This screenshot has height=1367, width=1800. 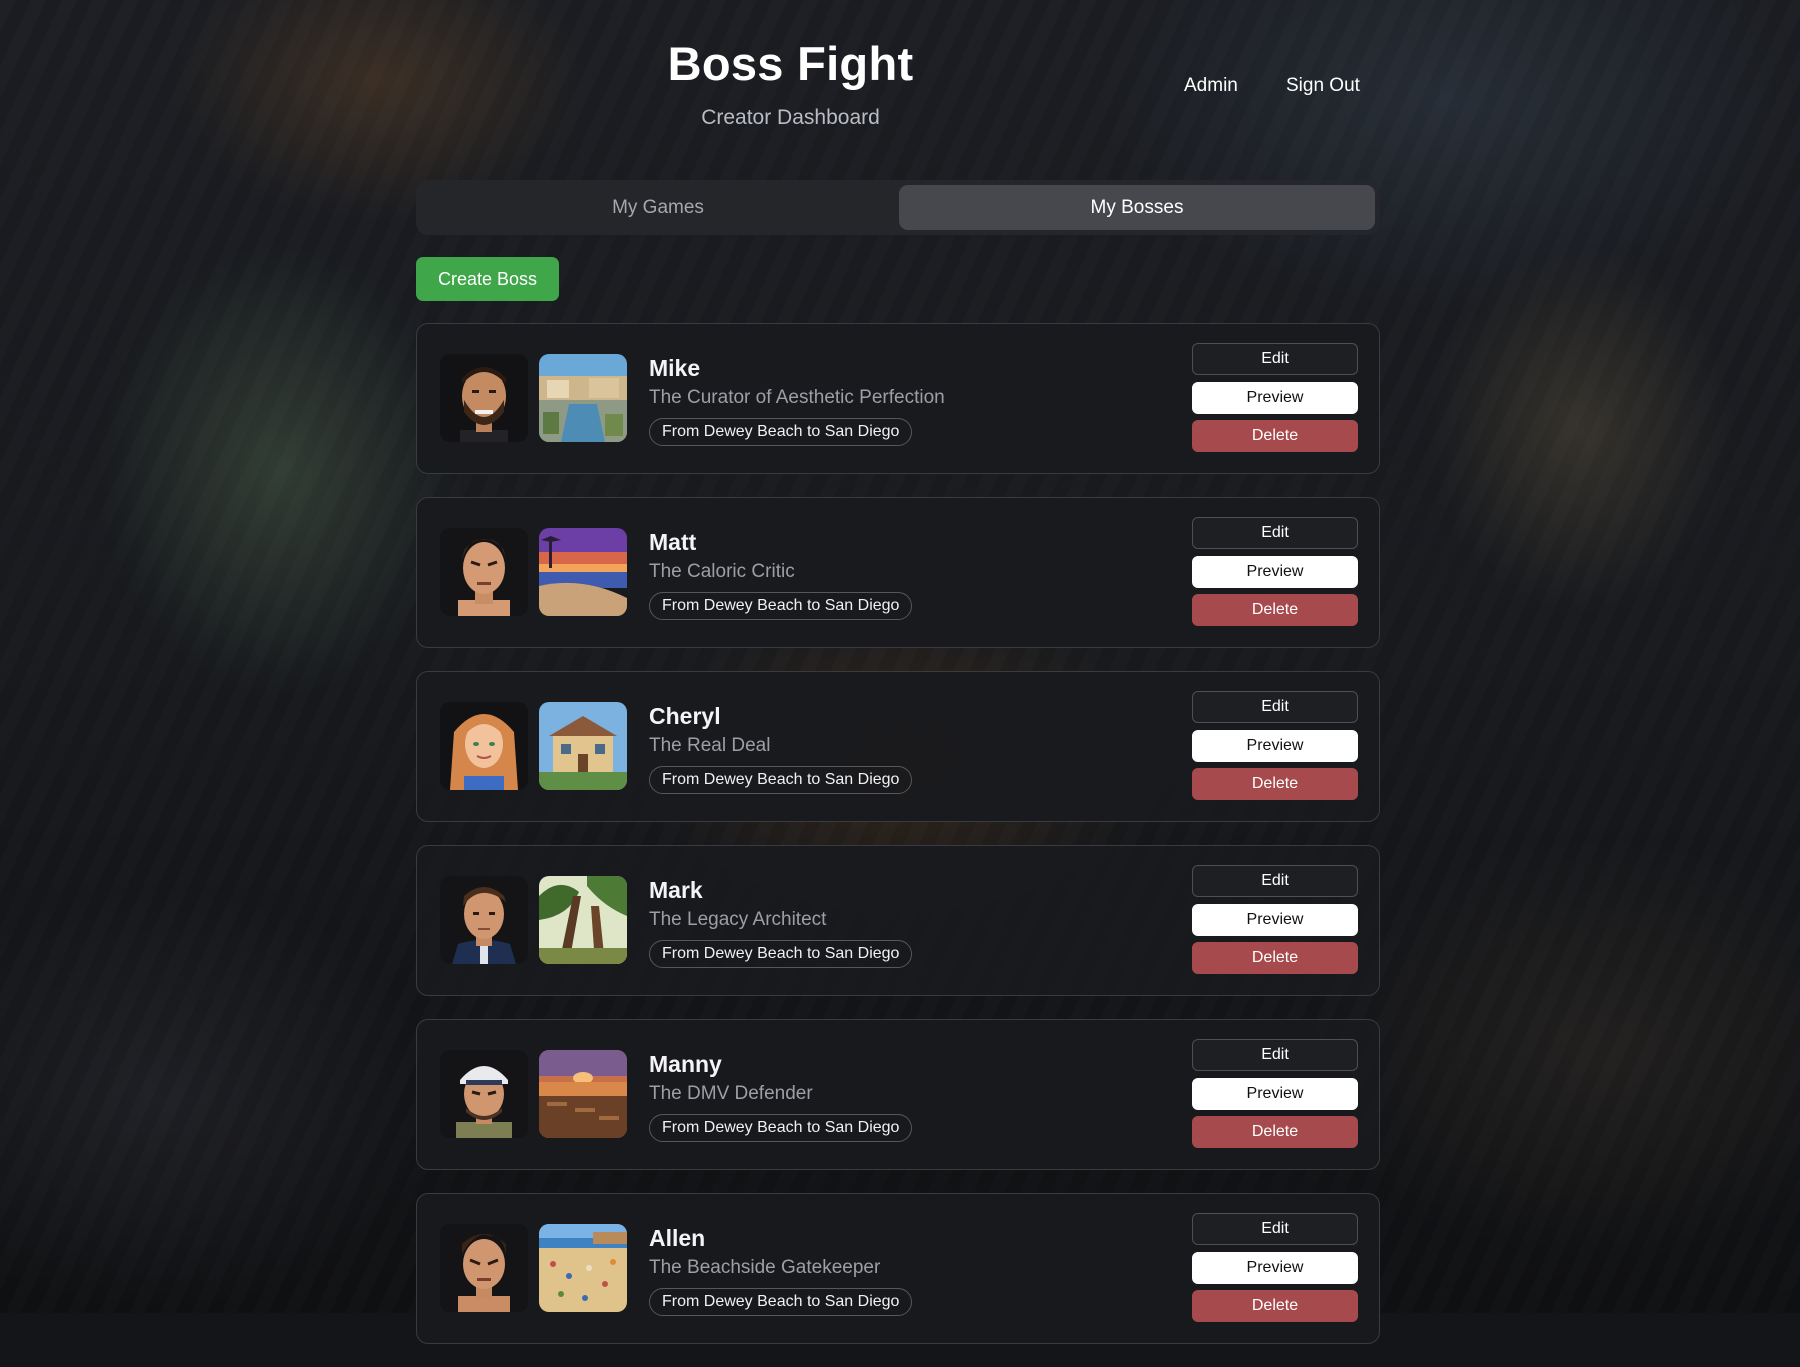 I want to click on angry-man-portrait-icon, so click(x=484, y=572).